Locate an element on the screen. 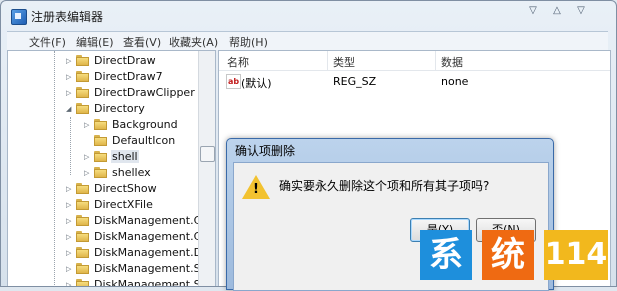 This screenshot has width=617, height=291. tree-item-label: Directory is located at coordinates (119, 108).